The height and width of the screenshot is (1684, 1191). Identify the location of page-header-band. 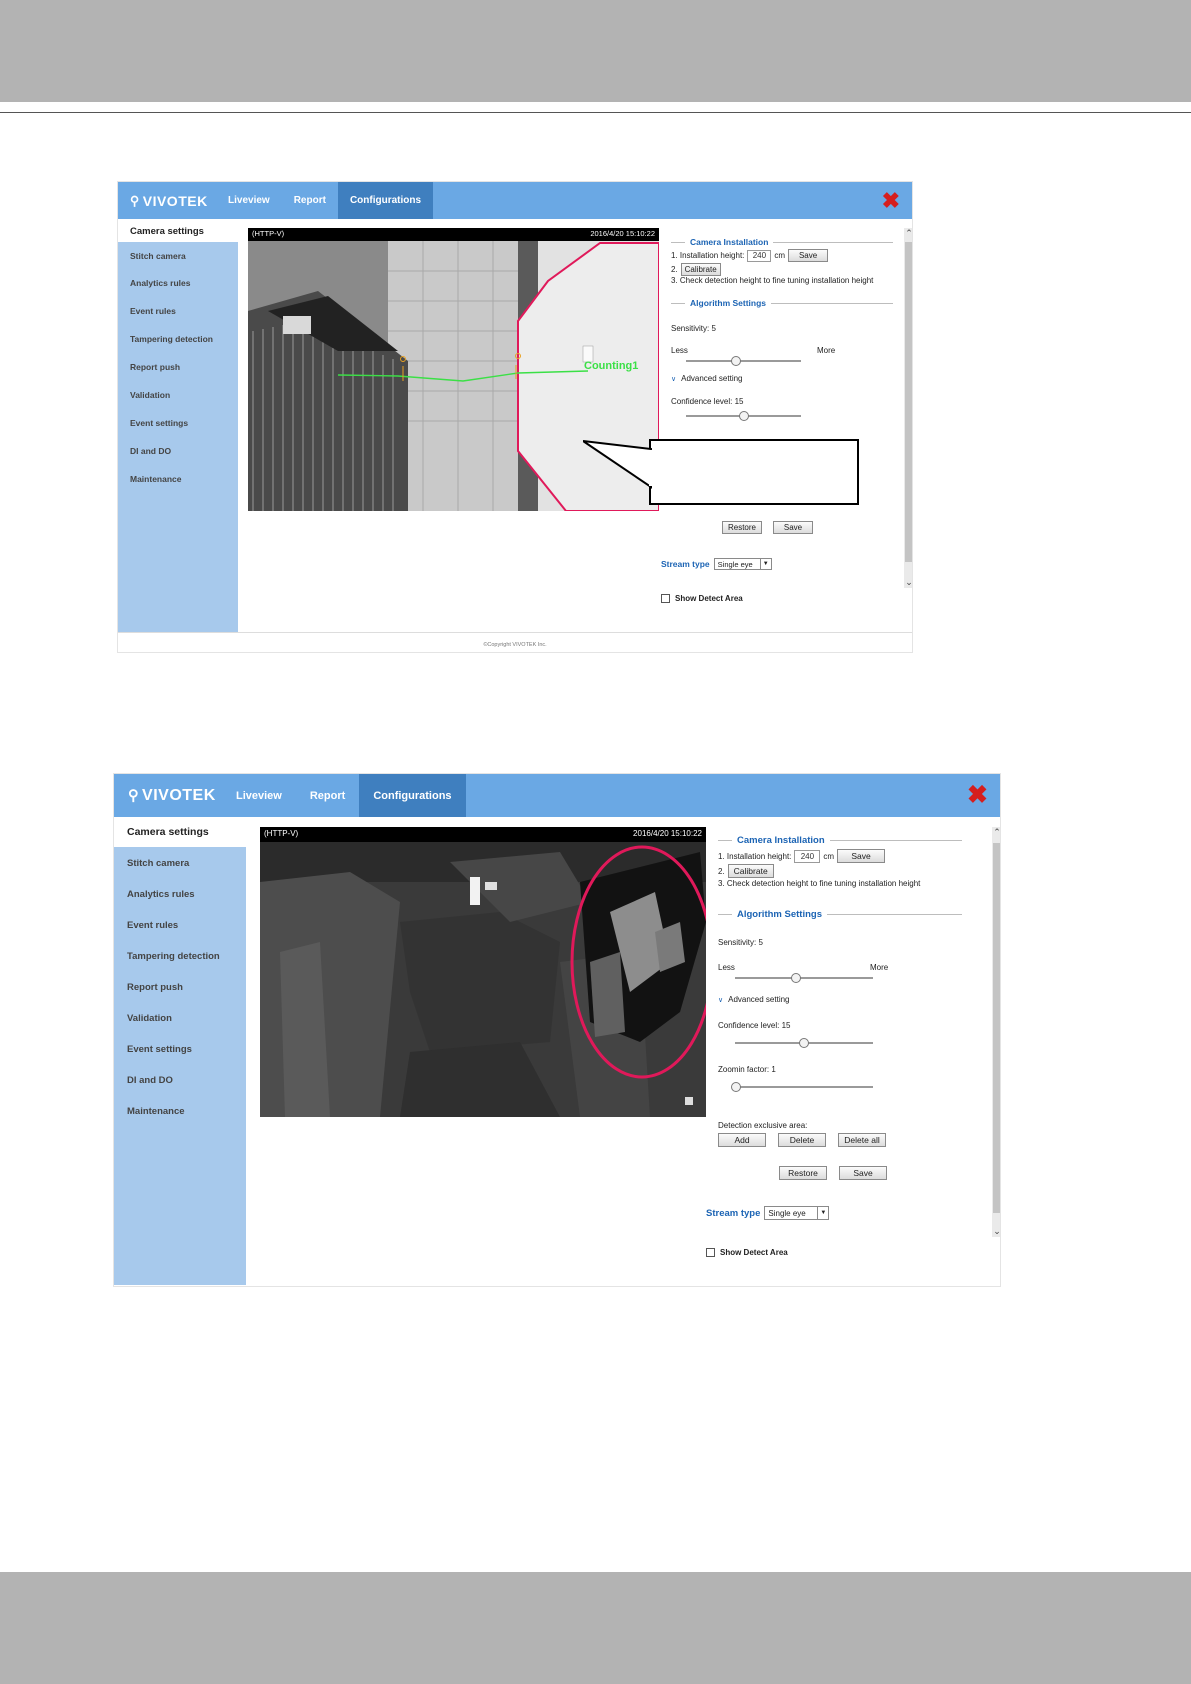
(595, 51).